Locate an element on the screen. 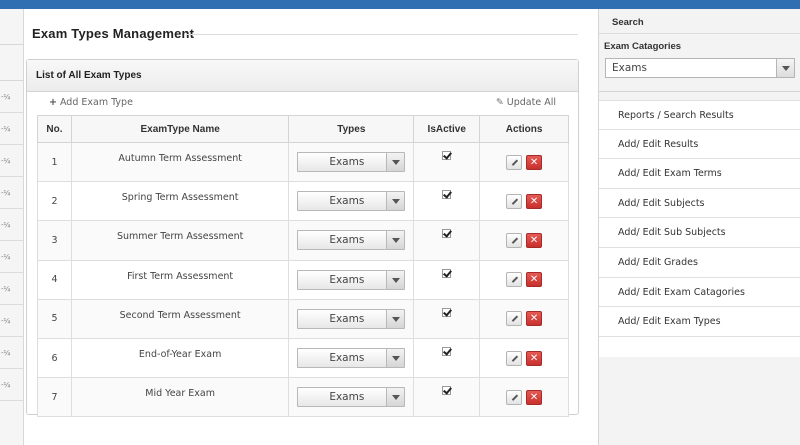 This screenshot has height=445, width=800. top-bar is located at coordinates (400, 4).